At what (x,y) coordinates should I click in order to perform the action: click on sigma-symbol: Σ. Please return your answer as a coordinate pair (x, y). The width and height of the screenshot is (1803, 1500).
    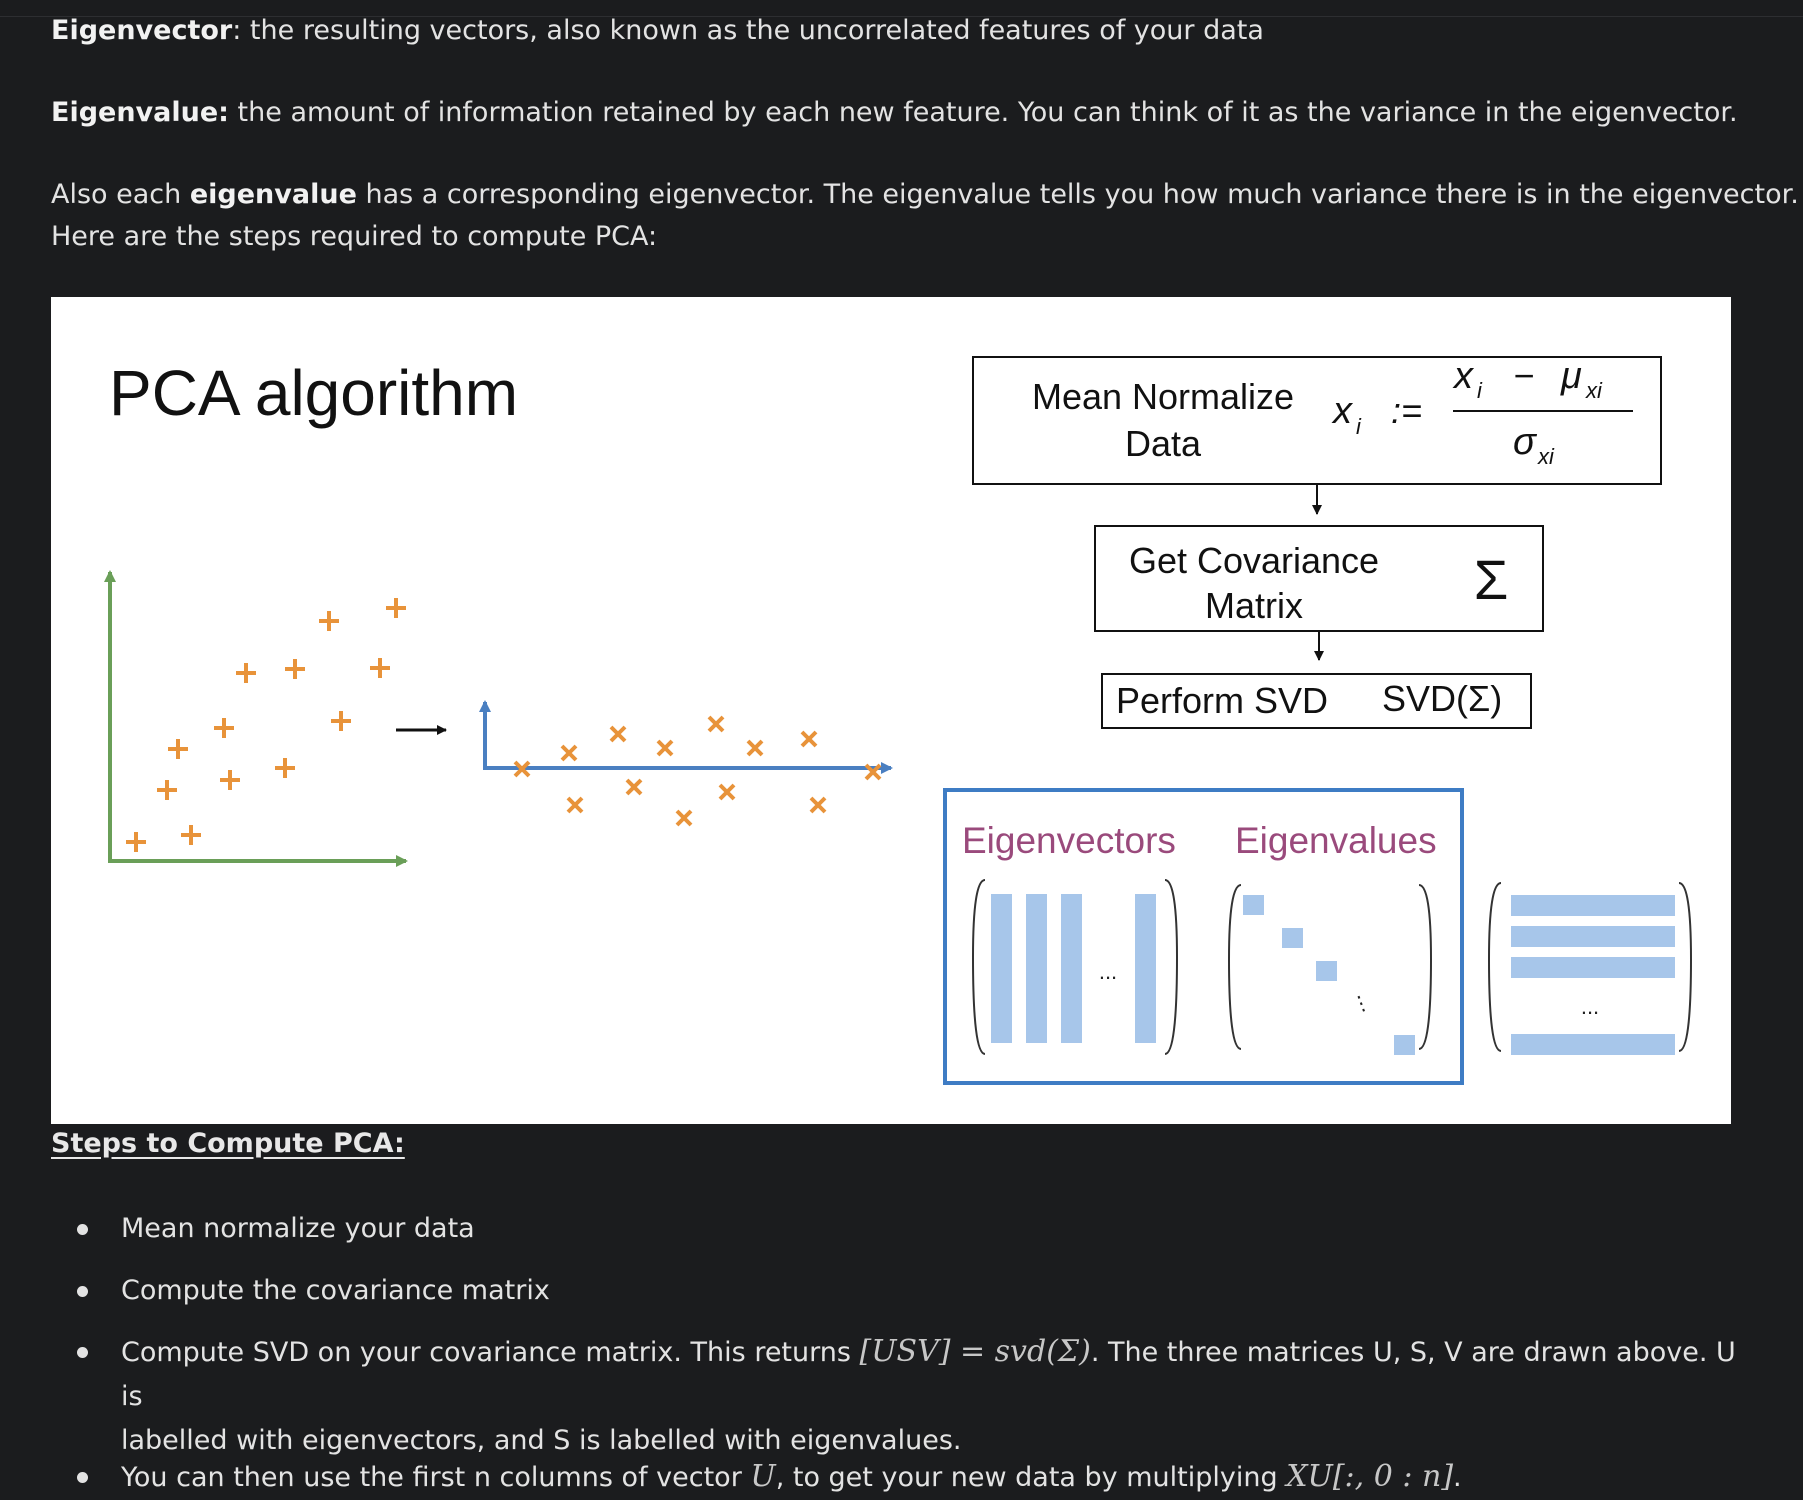
    Looking at the image, I should click on (1491, 579).